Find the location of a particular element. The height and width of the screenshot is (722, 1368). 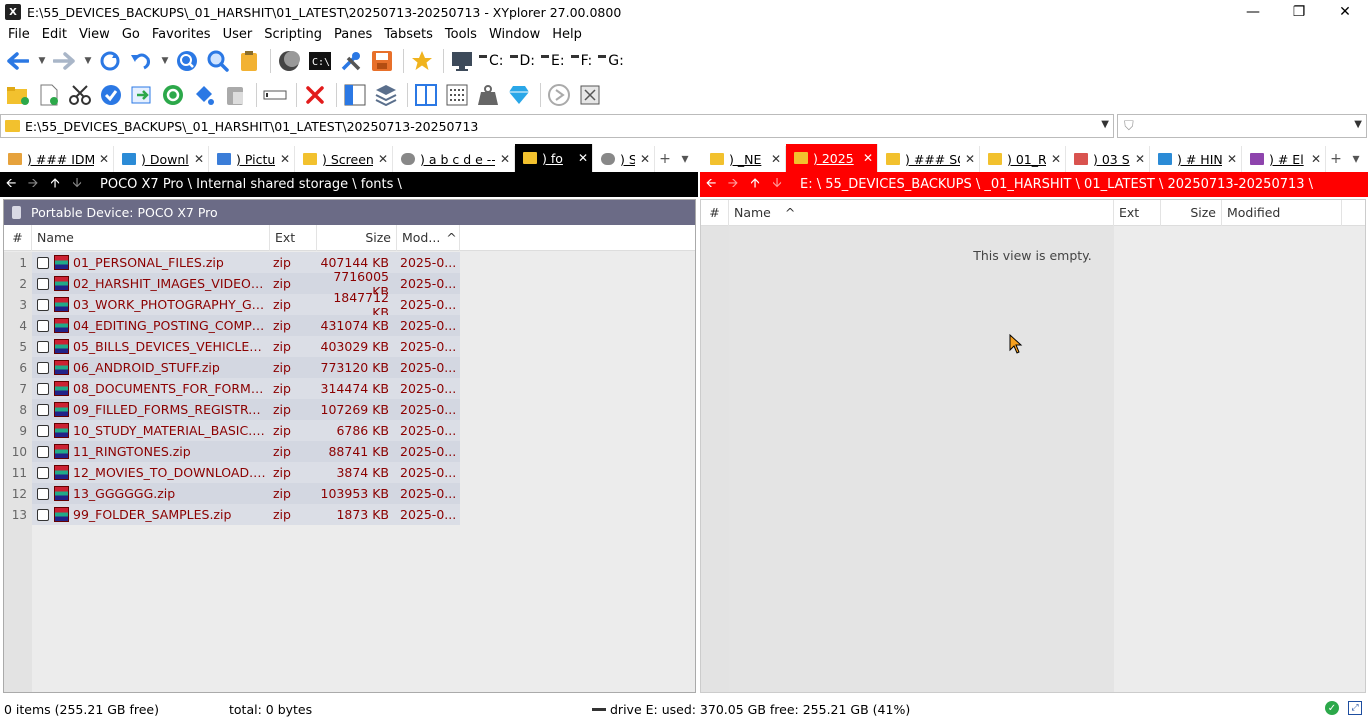

customize-toolbar-icon is located at coordinates (590, 95).